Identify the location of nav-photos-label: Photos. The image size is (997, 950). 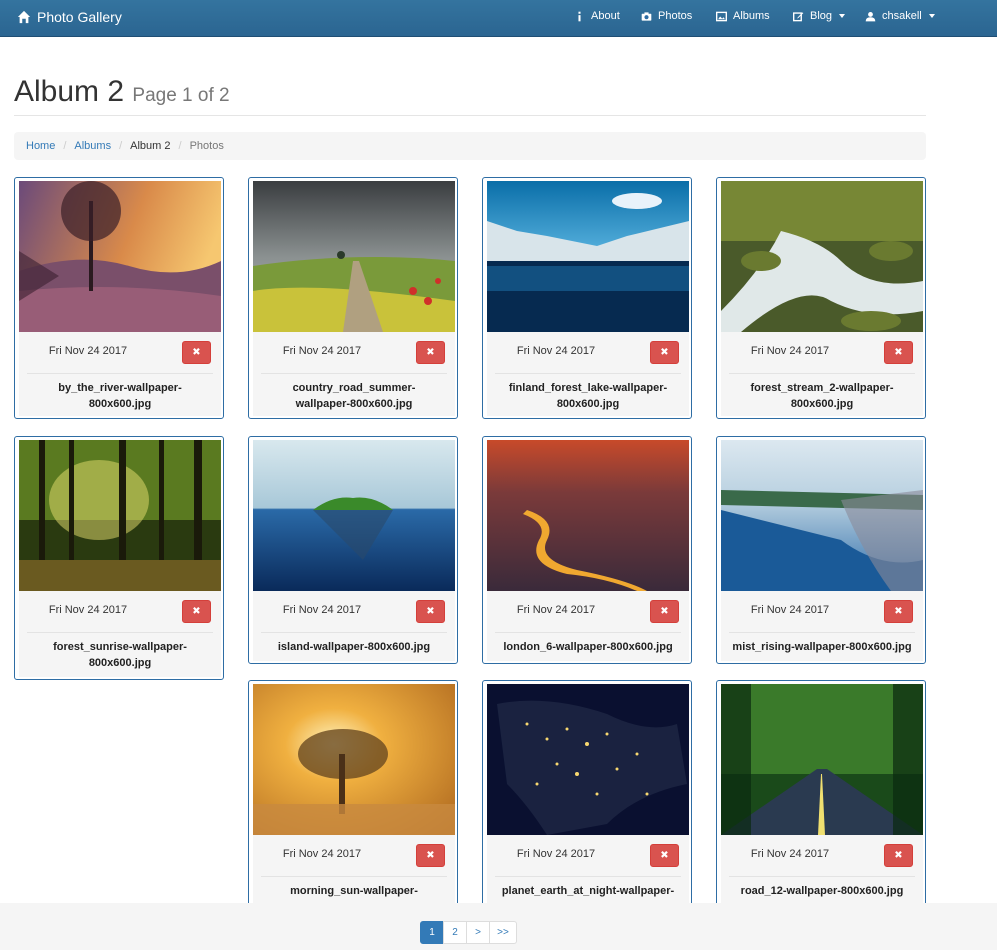
(675, 16).